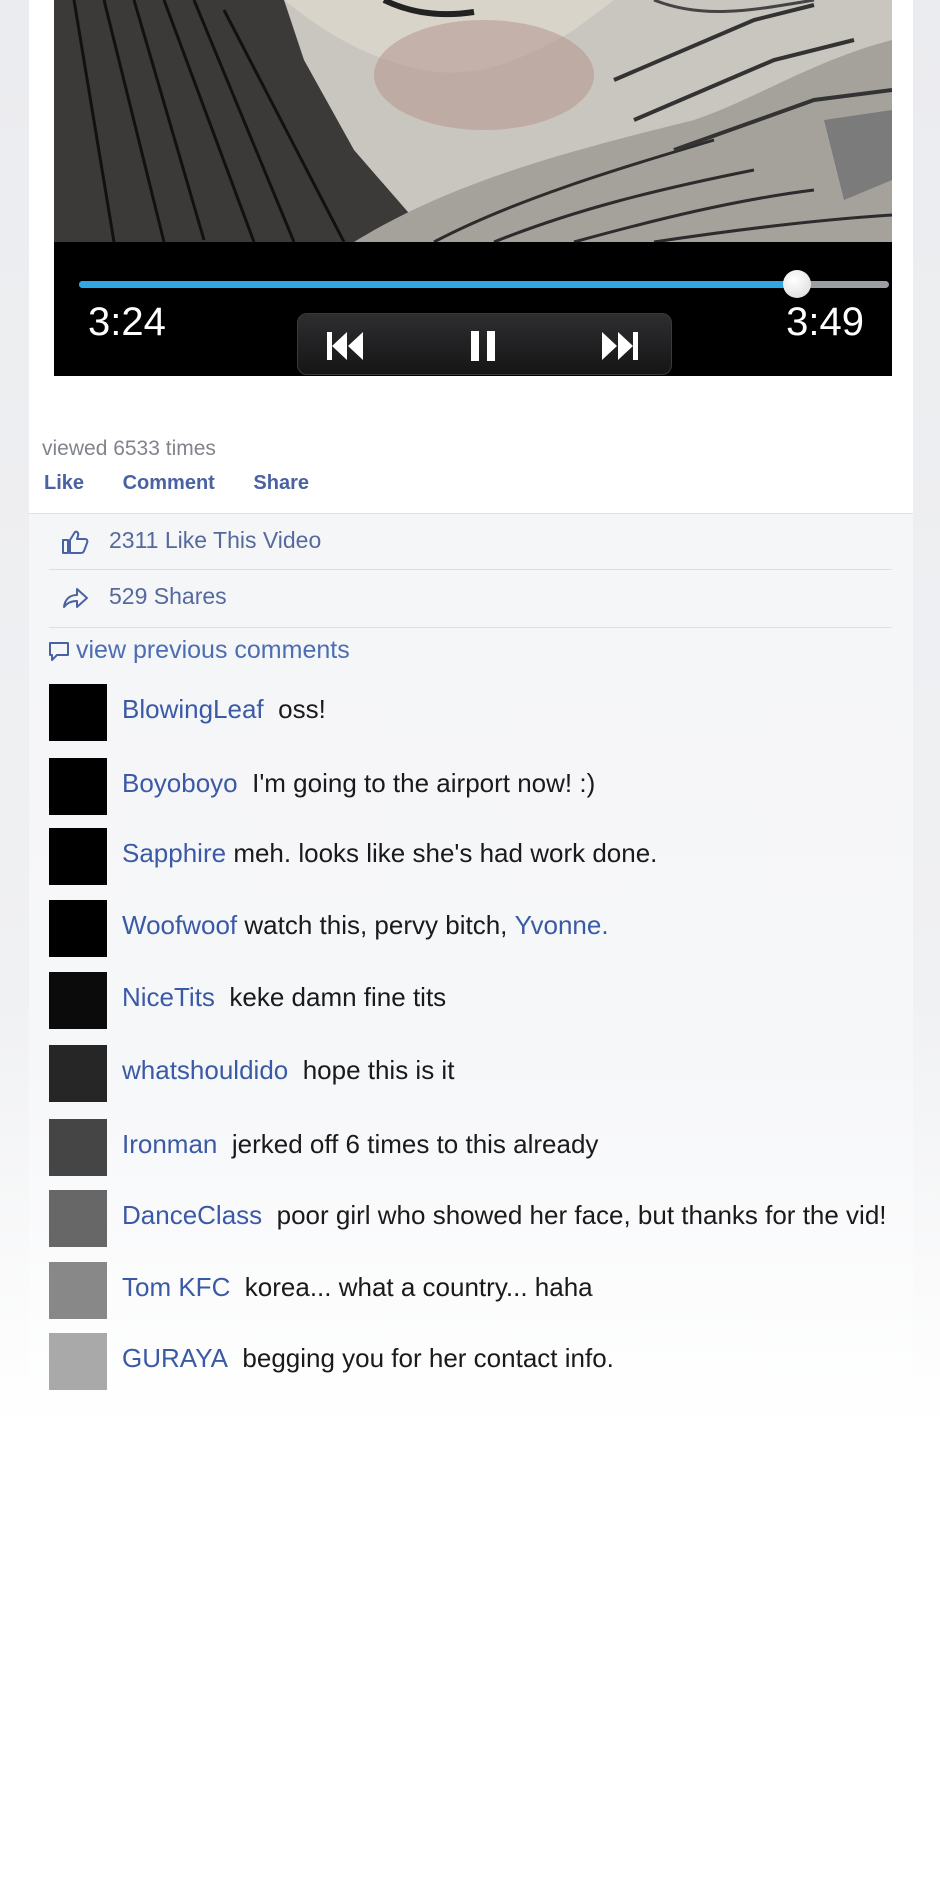  Describe the element at coordinates (345, 346) in the screenshot. I see `previous-track-icon` at that location.